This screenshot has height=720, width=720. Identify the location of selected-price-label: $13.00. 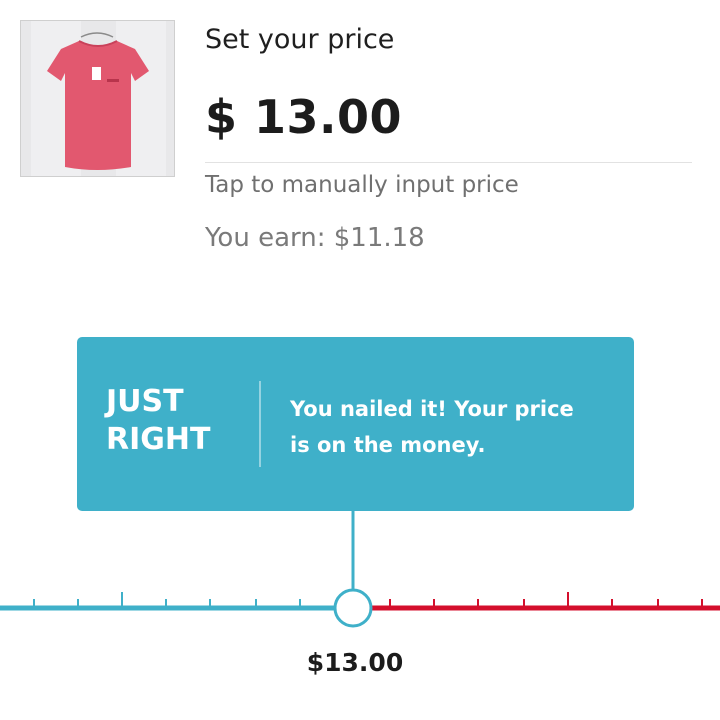
(355, 662).